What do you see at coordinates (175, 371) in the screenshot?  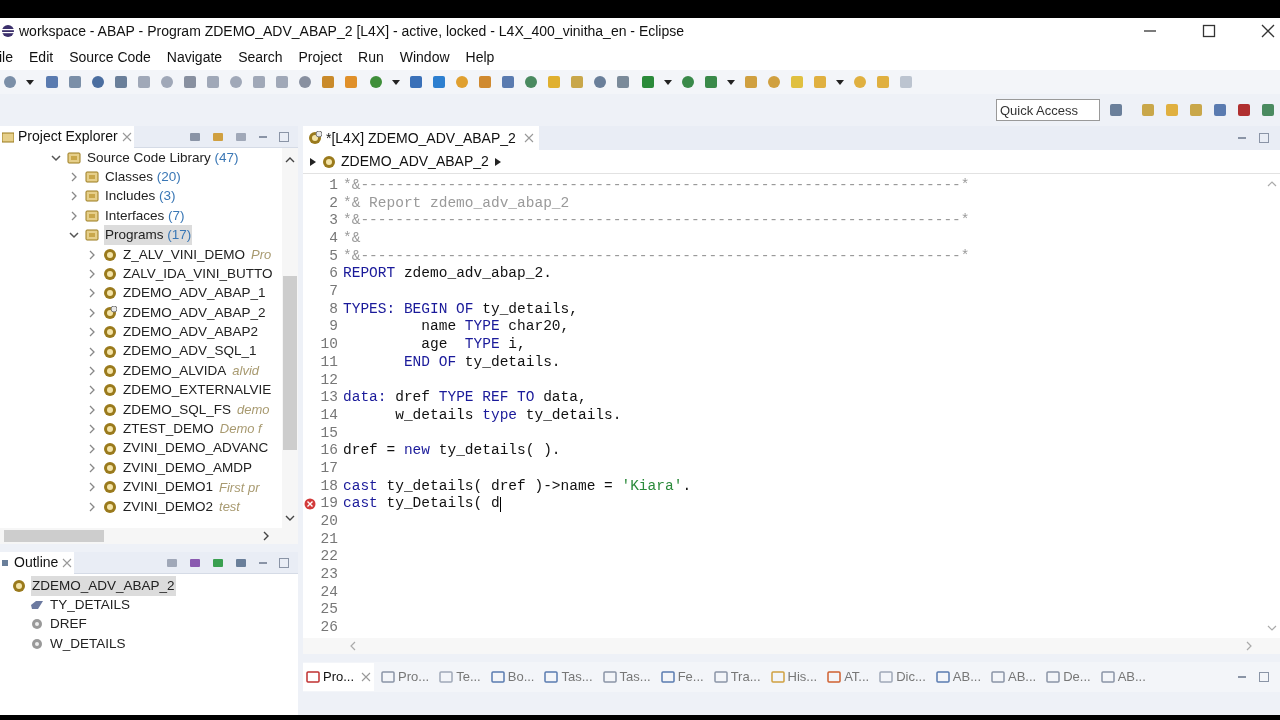 I see `tree-item: ZDEMO_ALVIDA` at bounding box center [175, 371].